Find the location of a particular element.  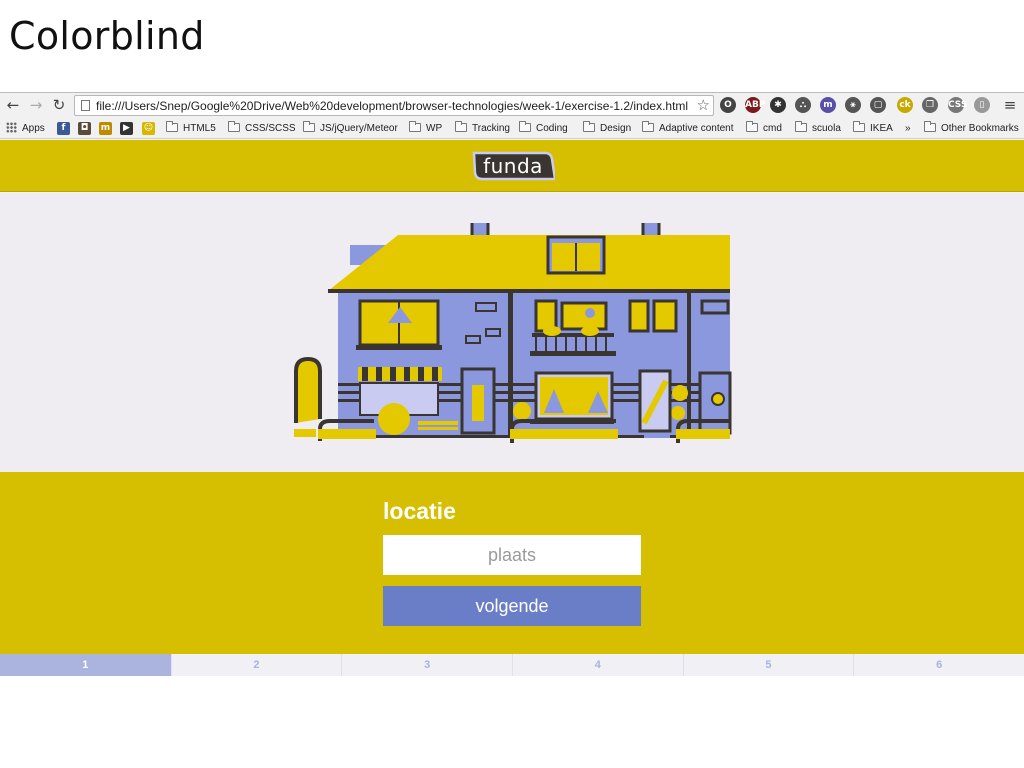

forward-button: → is located at coordinates (36, 105).